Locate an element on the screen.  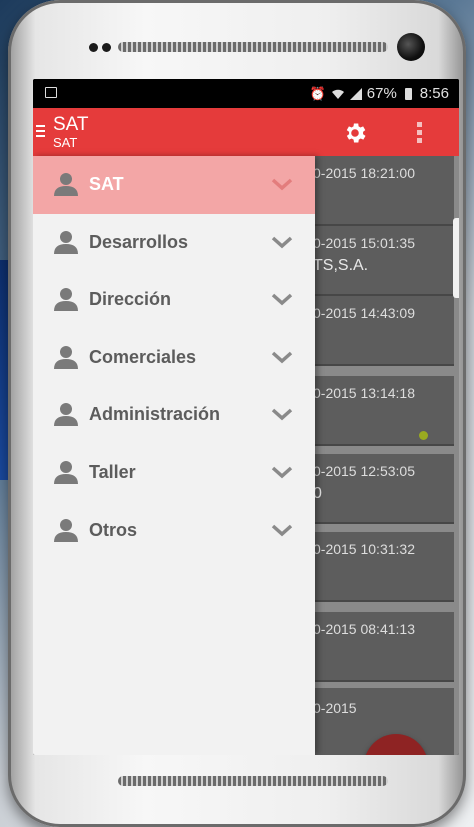
card-time: 0-2015 18:21:00 is located at coordinates (364, 173).